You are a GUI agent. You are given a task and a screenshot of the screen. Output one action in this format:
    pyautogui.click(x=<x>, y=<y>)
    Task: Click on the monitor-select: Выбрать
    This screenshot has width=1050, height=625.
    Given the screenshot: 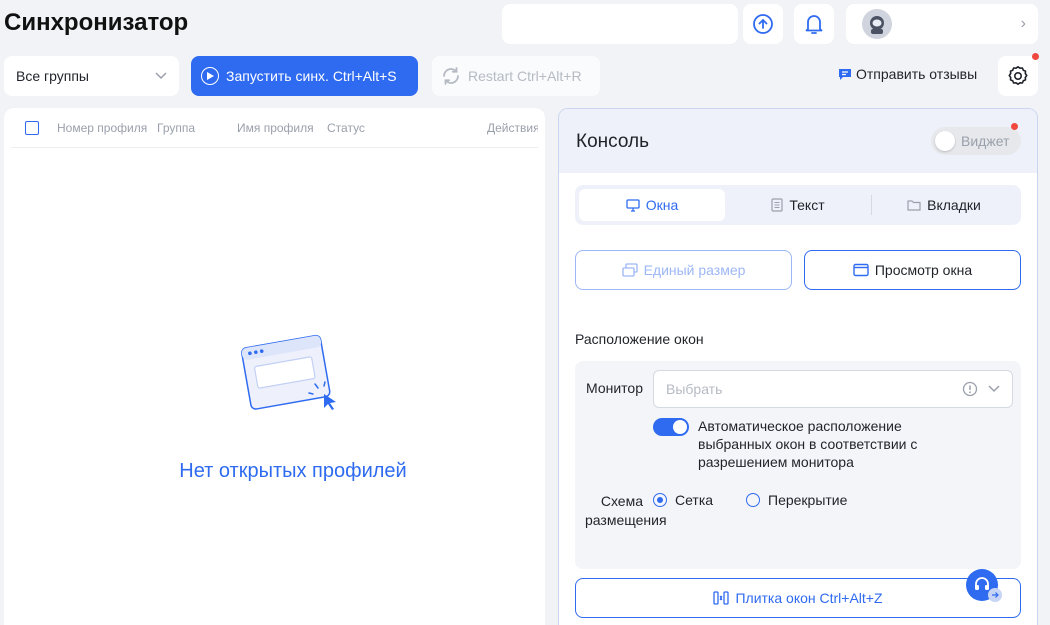 What is the action you would take?
    pyautogui.click(x=833, y=389)
    